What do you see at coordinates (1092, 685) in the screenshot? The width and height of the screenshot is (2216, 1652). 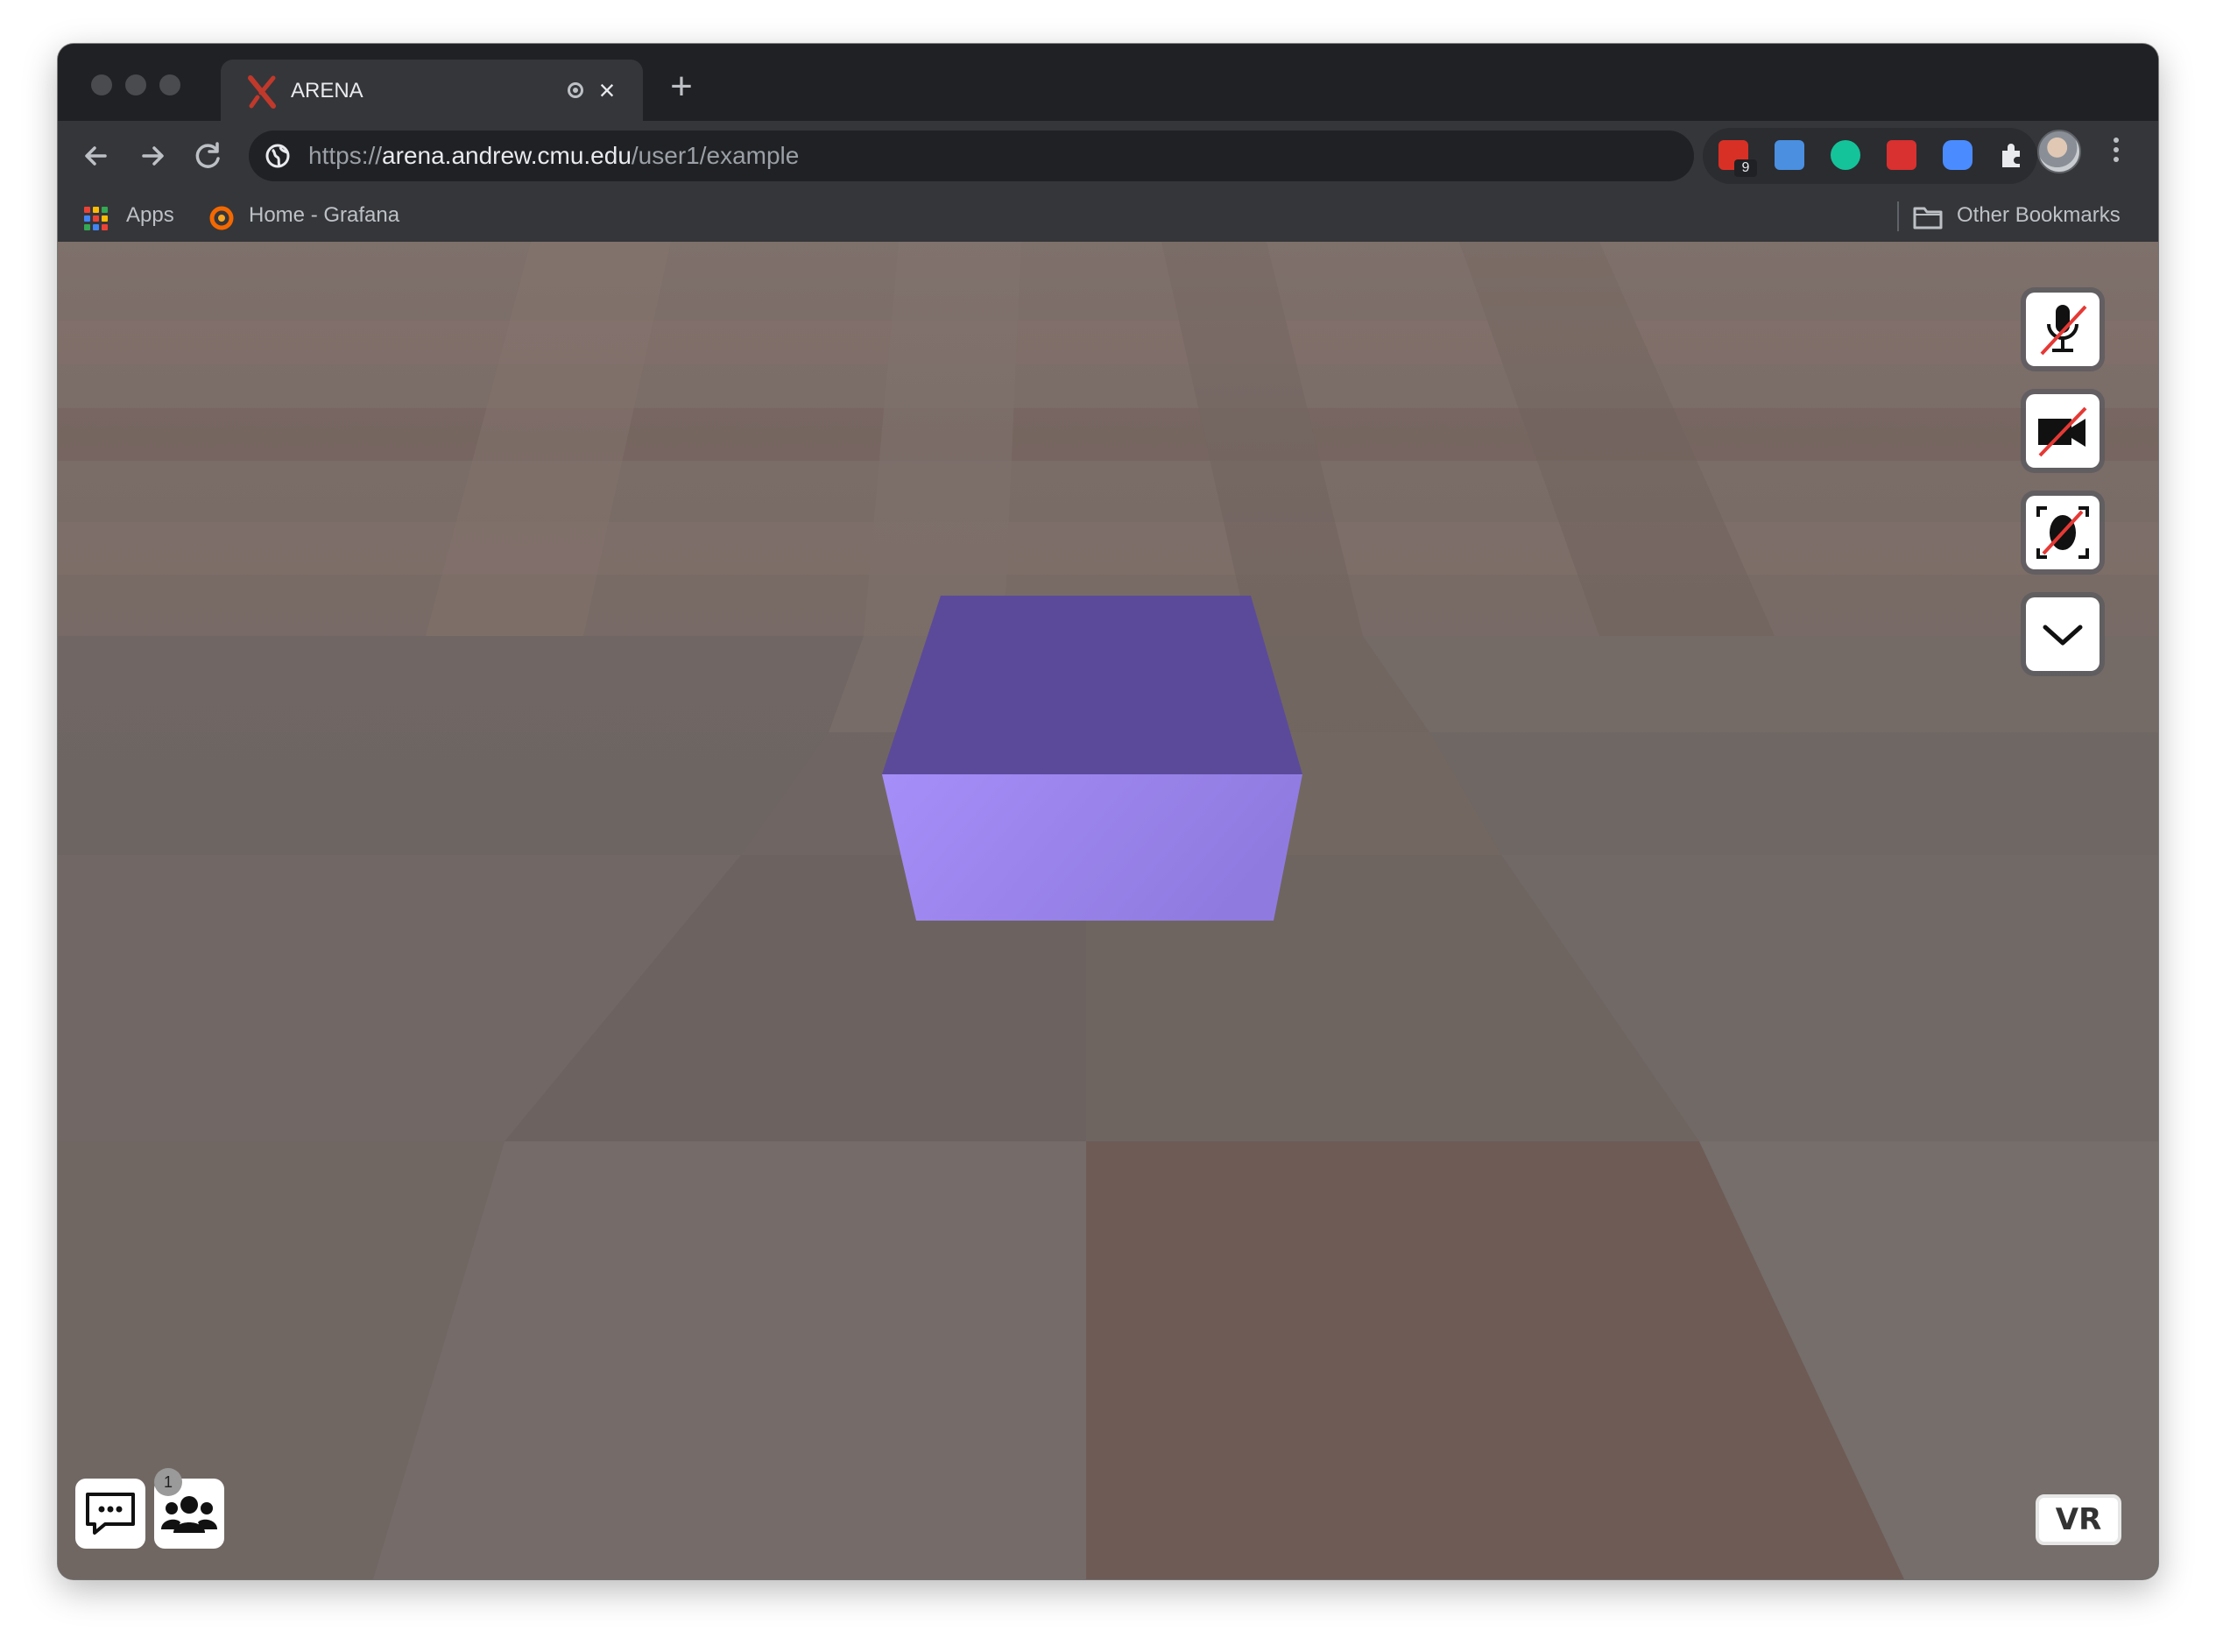 I see `box-top-face` at bounding box center [1092, 685].